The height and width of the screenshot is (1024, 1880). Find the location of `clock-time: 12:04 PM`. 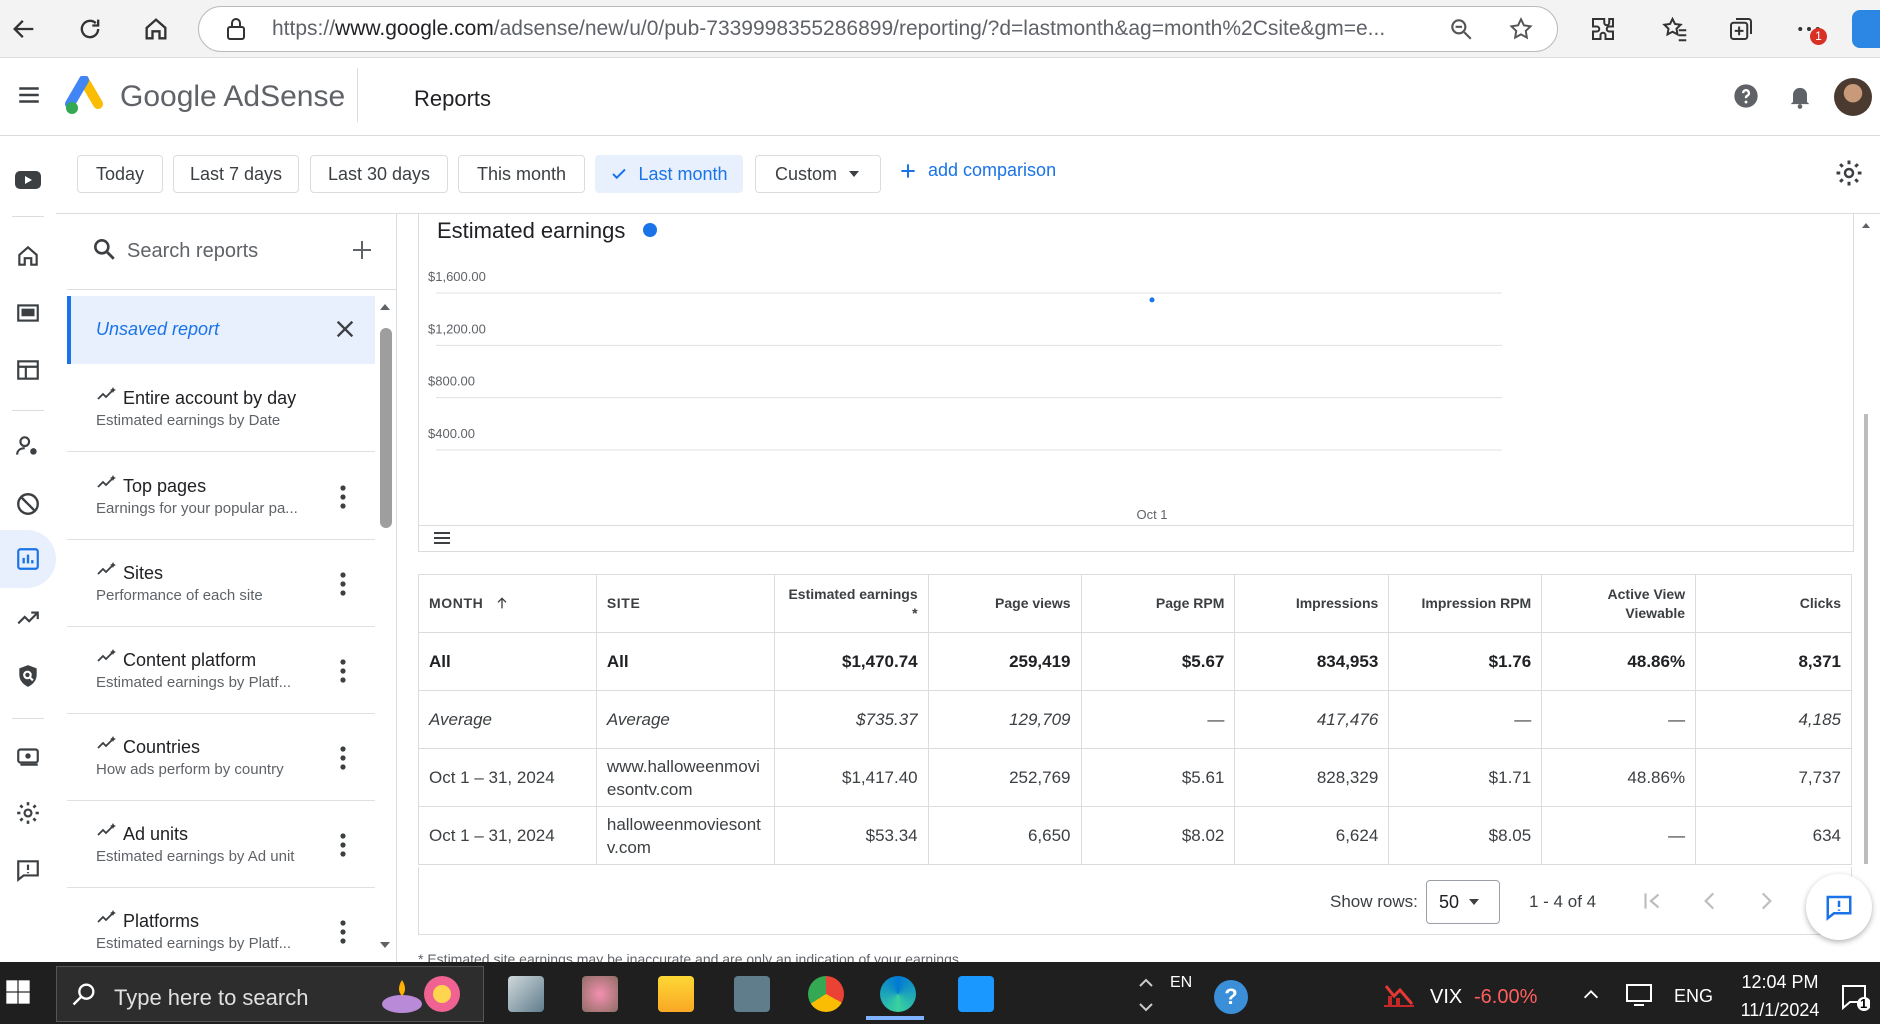

clock-time: 12:04 PM is located at coordinates (1780, 982).